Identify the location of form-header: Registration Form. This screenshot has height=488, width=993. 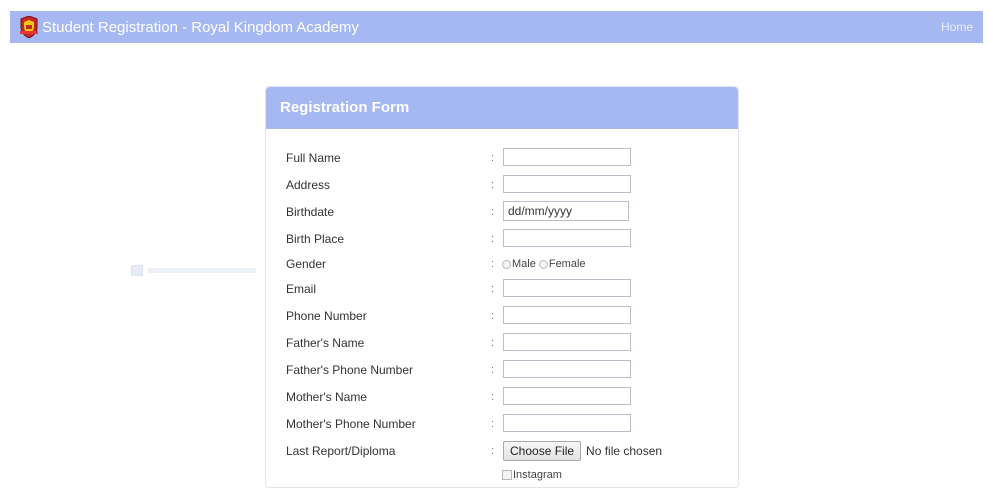
(502, 108).